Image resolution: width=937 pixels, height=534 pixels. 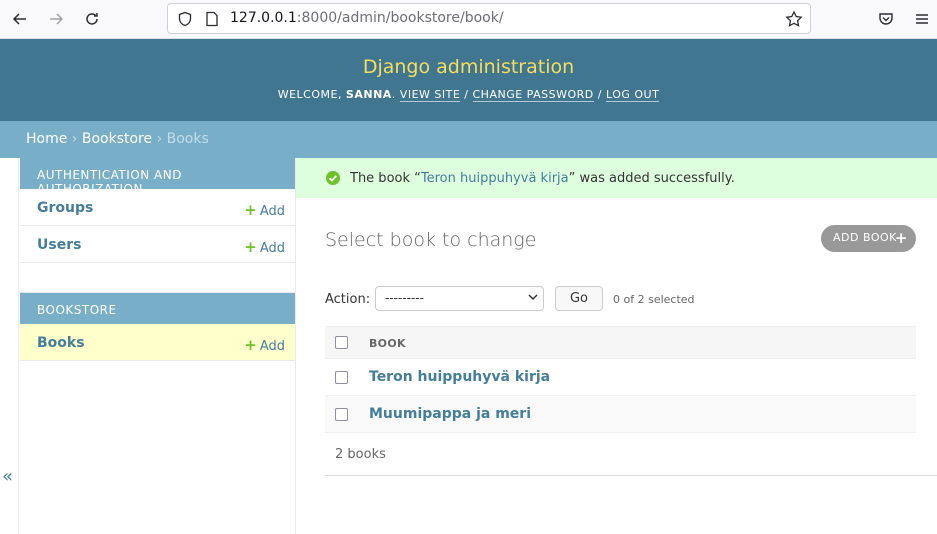 I want to click on username: SANNA, so click(x=368, y=94).